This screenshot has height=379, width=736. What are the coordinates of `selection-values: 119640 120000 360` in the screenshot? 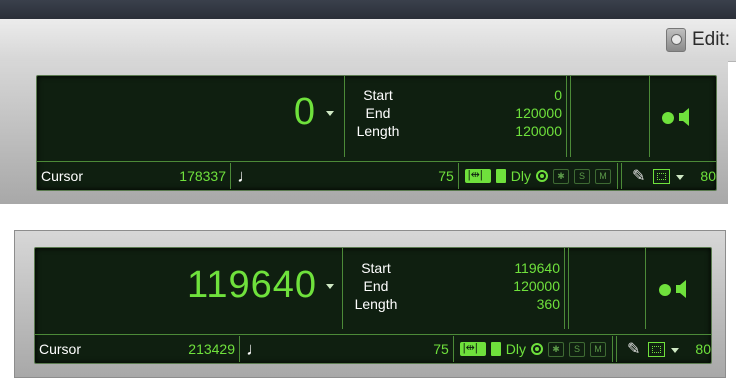 It's located at (507, 286).